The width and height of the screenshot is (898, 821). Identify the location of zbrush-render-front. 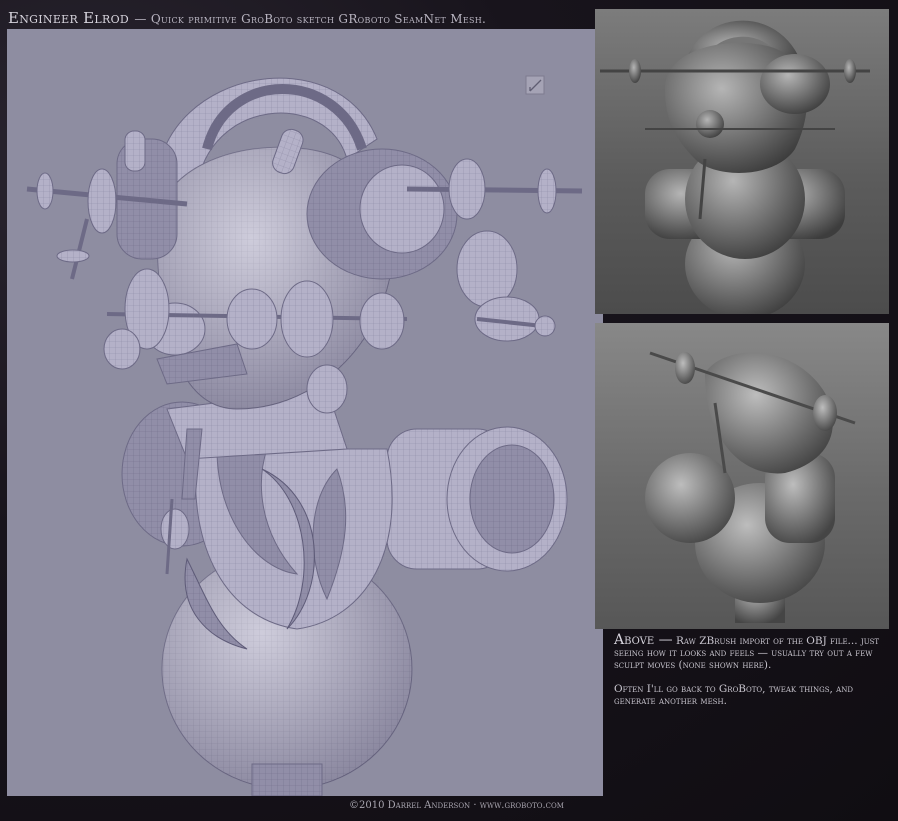
(742, 161).